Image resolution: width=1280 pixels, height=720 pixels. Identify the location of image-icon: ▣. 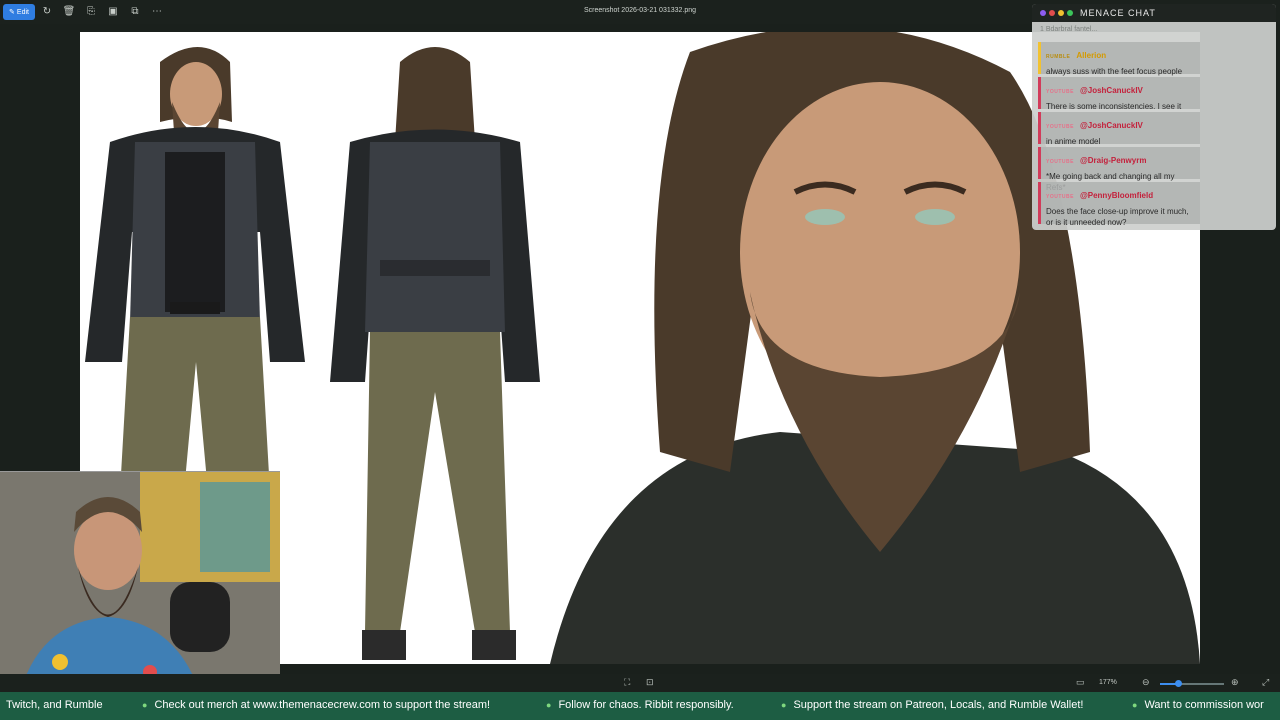
(113, 12).